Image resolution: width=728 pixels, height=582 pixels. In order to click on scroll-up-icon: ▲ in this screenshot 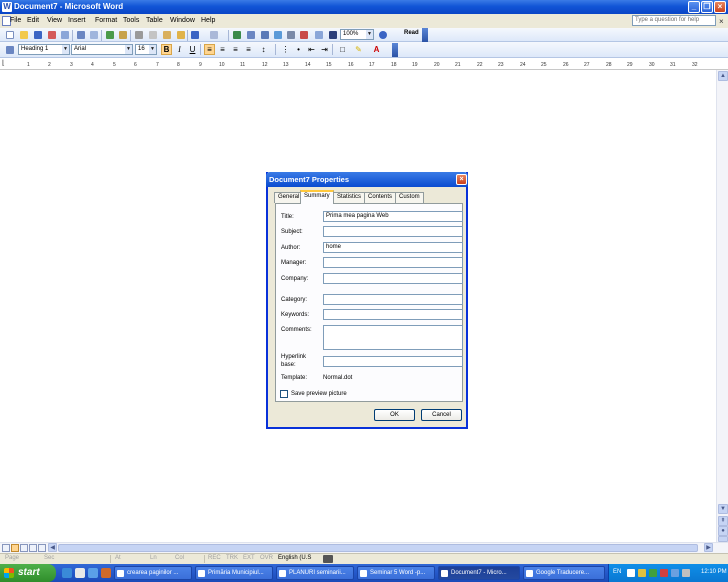, I will do `click(723, 76)`.